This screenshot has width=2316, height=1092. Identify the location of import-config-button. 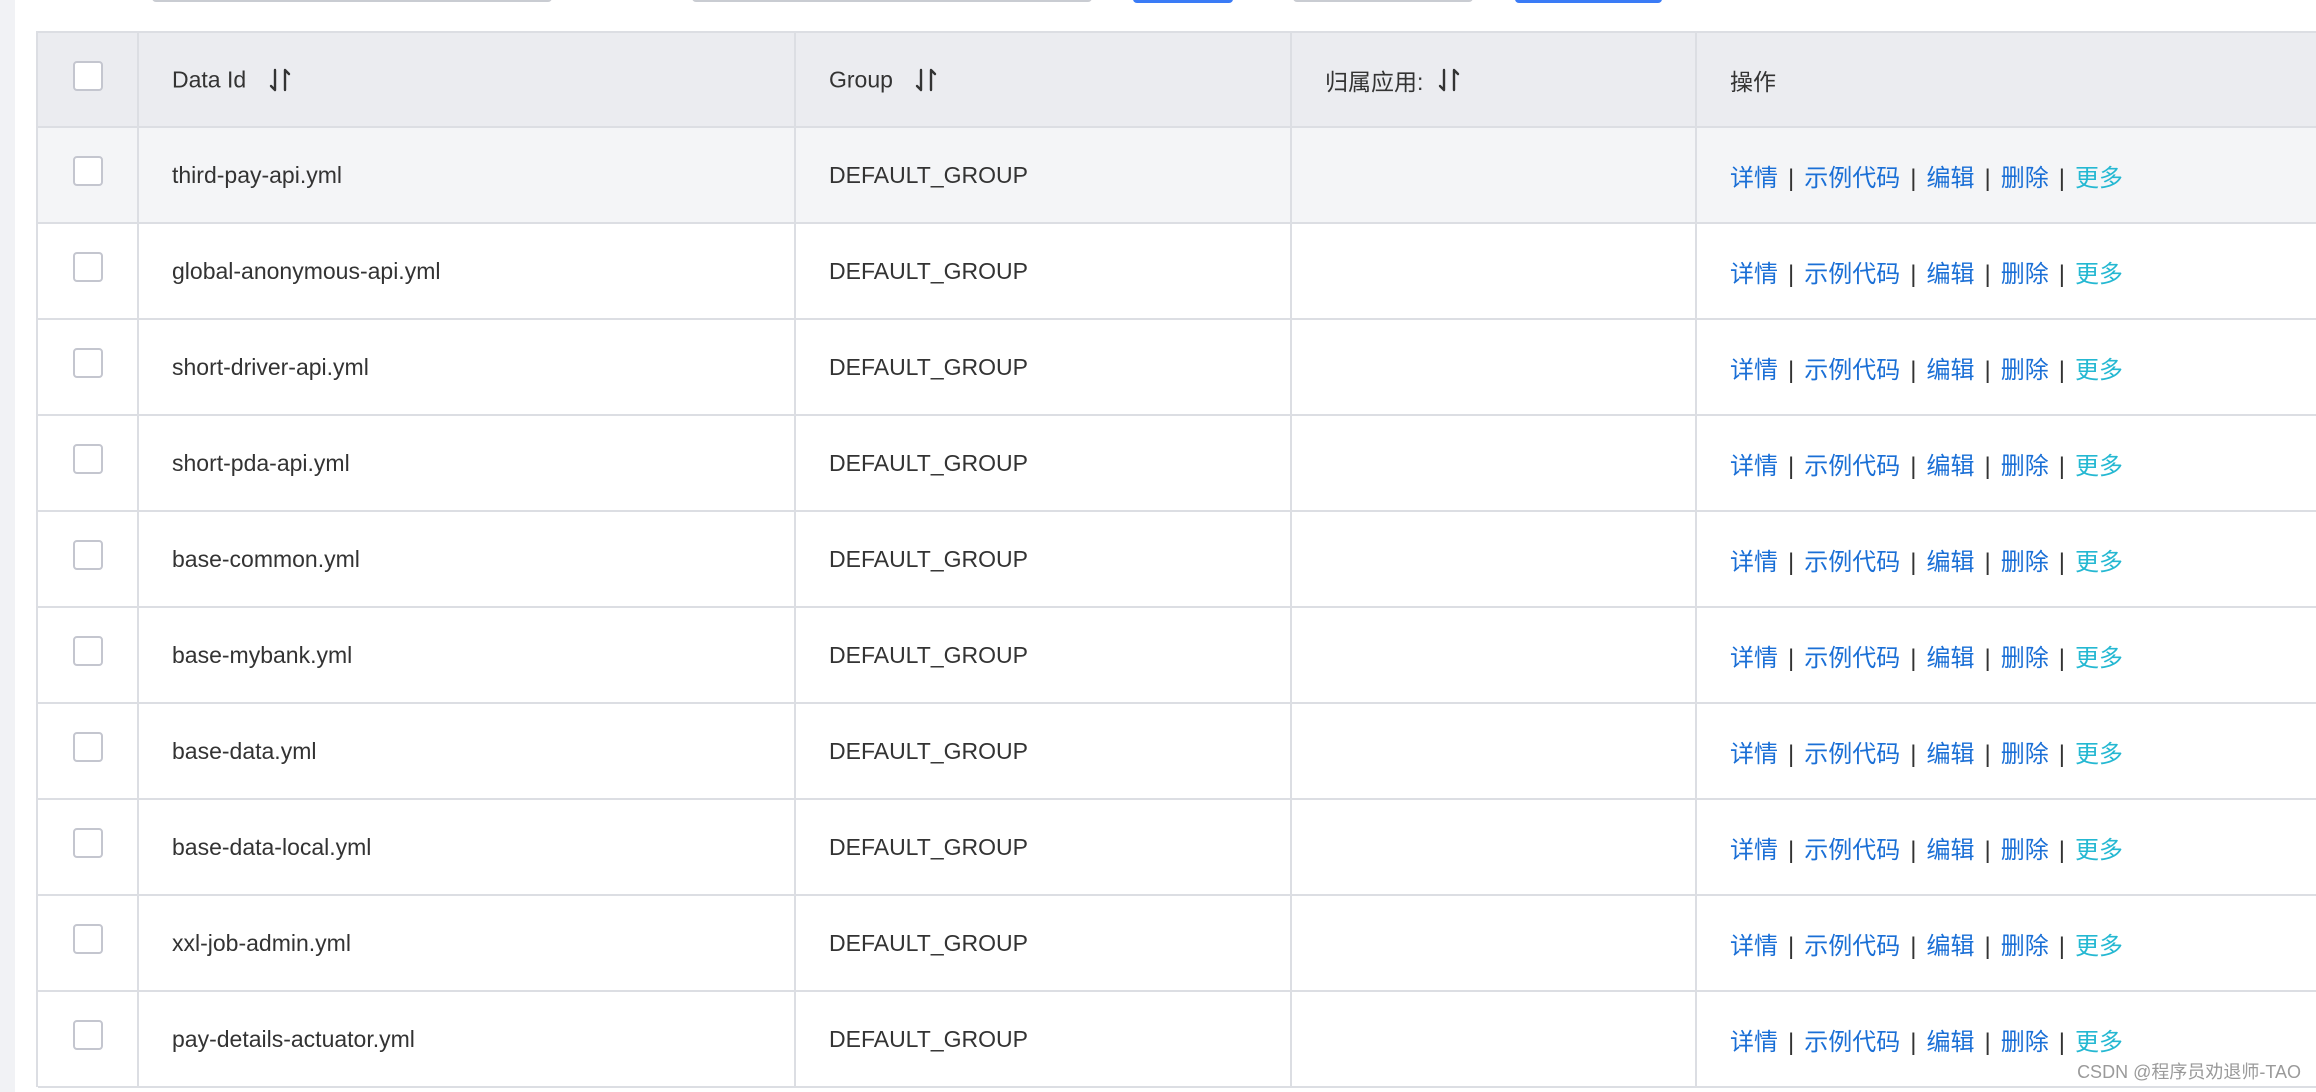
(1588, 1).